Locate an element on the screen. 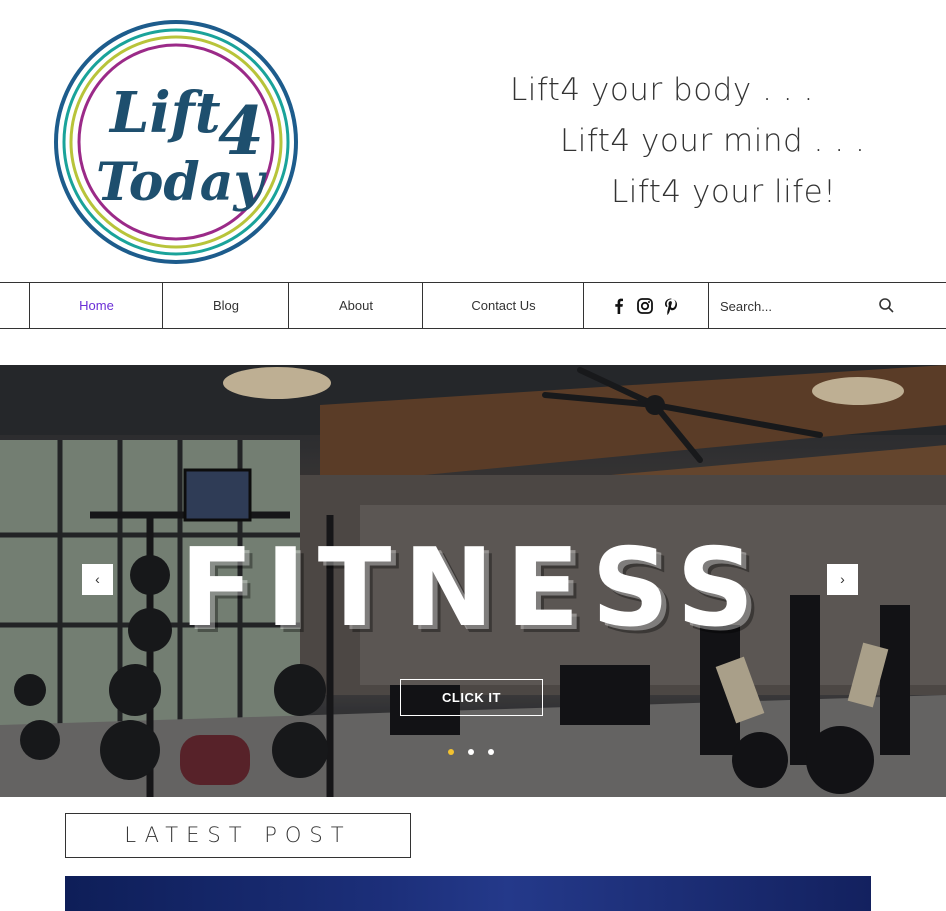 Image resolution: width=946 pixels, height=911 pixels. nav-item-about: About is located at coordinates (355, 305).